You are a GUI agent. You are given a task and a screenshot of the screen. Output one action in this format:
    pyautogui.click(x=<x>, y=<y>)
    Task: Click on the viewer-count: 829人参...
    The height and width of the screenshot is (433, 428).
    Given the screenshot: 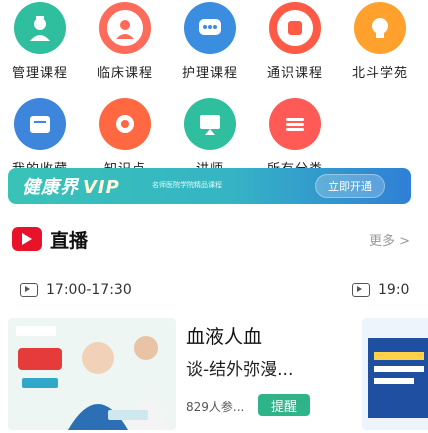 What is the action you would take?
    pyautogui.click(x=215, y=407)
    